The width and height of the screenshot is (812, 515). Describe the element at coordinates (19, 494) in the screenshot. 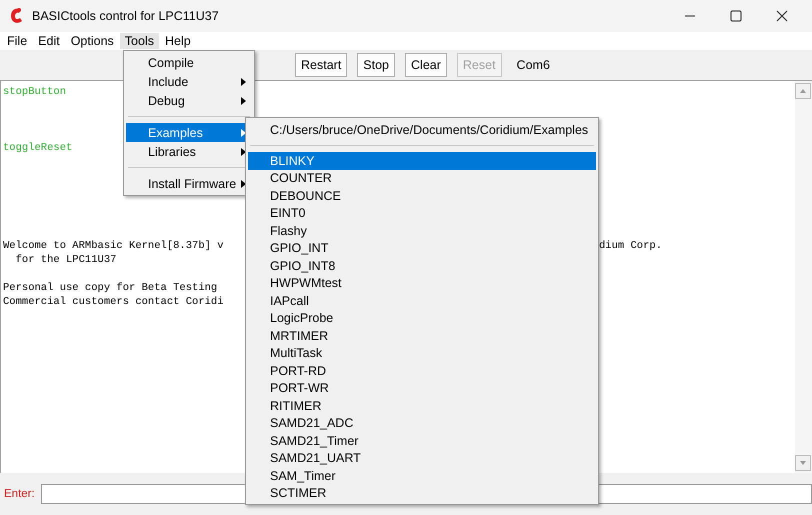

I see `input-label: Enter:` at that location.